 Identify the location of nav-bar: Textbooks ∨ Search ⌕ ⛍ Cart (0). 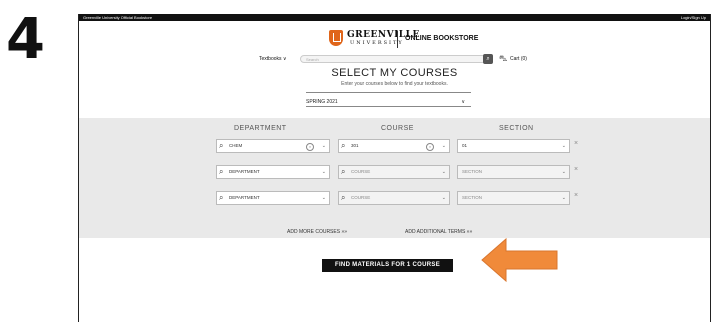
(394, 60).